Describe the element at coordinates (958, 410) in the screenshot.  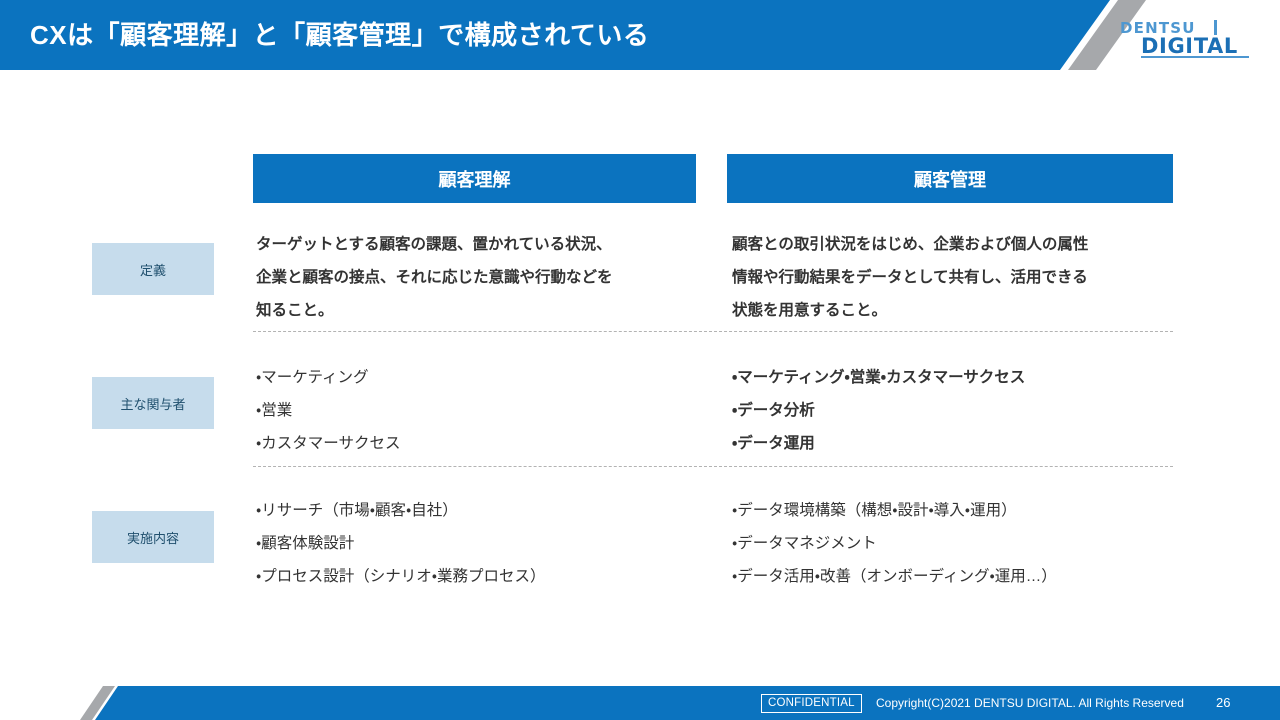
I see `cell-stakeholders-management: ・マーケティング・営業・カスタマーサクセス ・データ分析 ・データ運用` at that location.